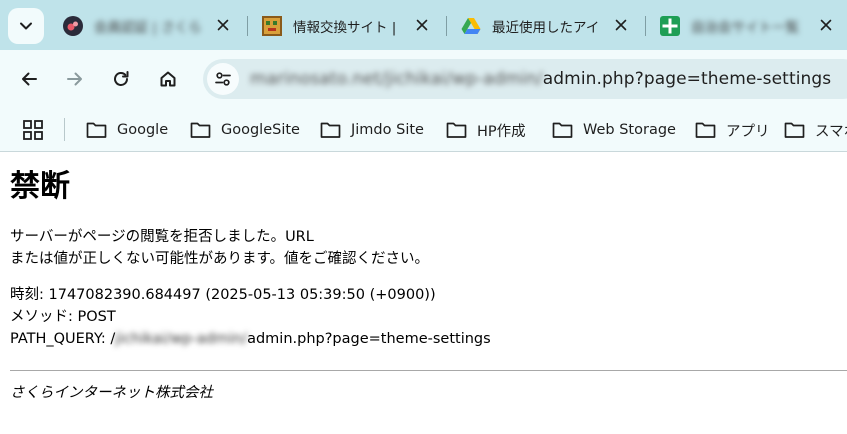  What do you see at coordinates (64, 129) in the screenshot?
I see `bookmarks-separator` at bounding box center [64, 129].